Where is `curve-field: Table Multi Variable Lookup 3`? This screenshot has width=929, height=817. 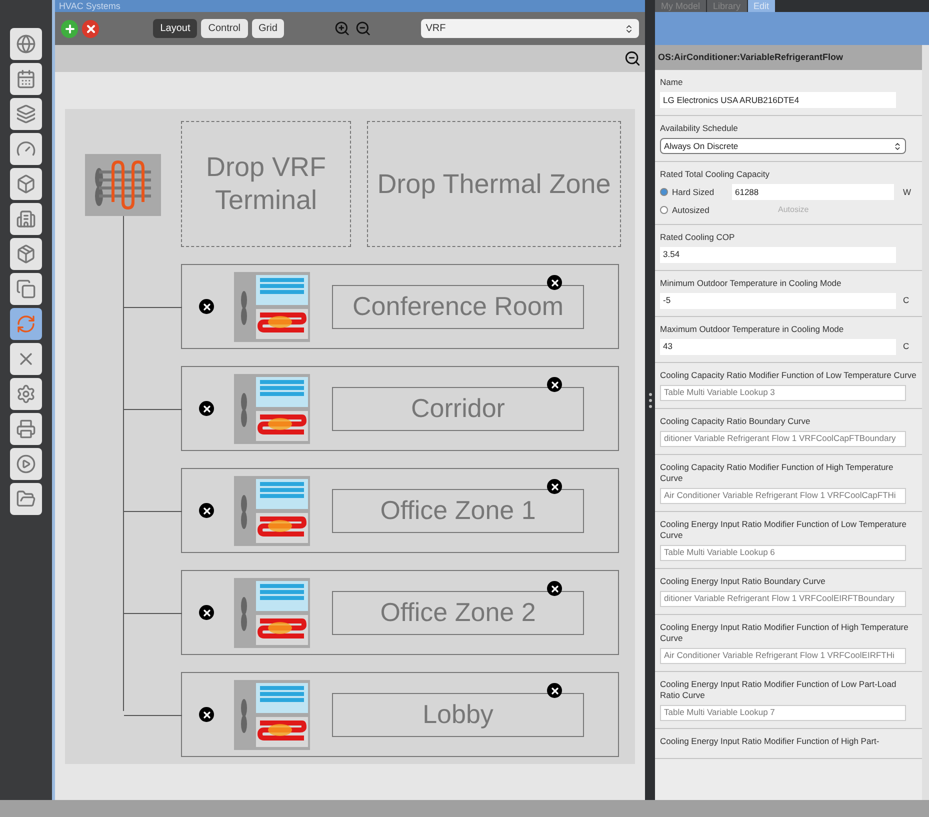 curve-field: Table Multi Variable Lookup 3 is located at coordinates (783, 392).